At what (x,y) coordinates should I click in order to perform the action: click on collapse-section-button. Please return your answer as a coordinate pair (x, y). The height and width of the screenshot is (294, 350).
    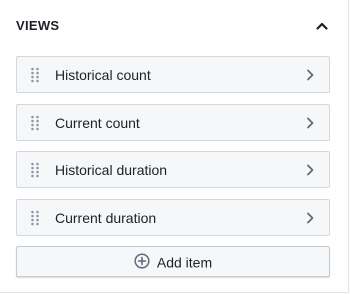
    Looking at the image, I should click on (322, 26).